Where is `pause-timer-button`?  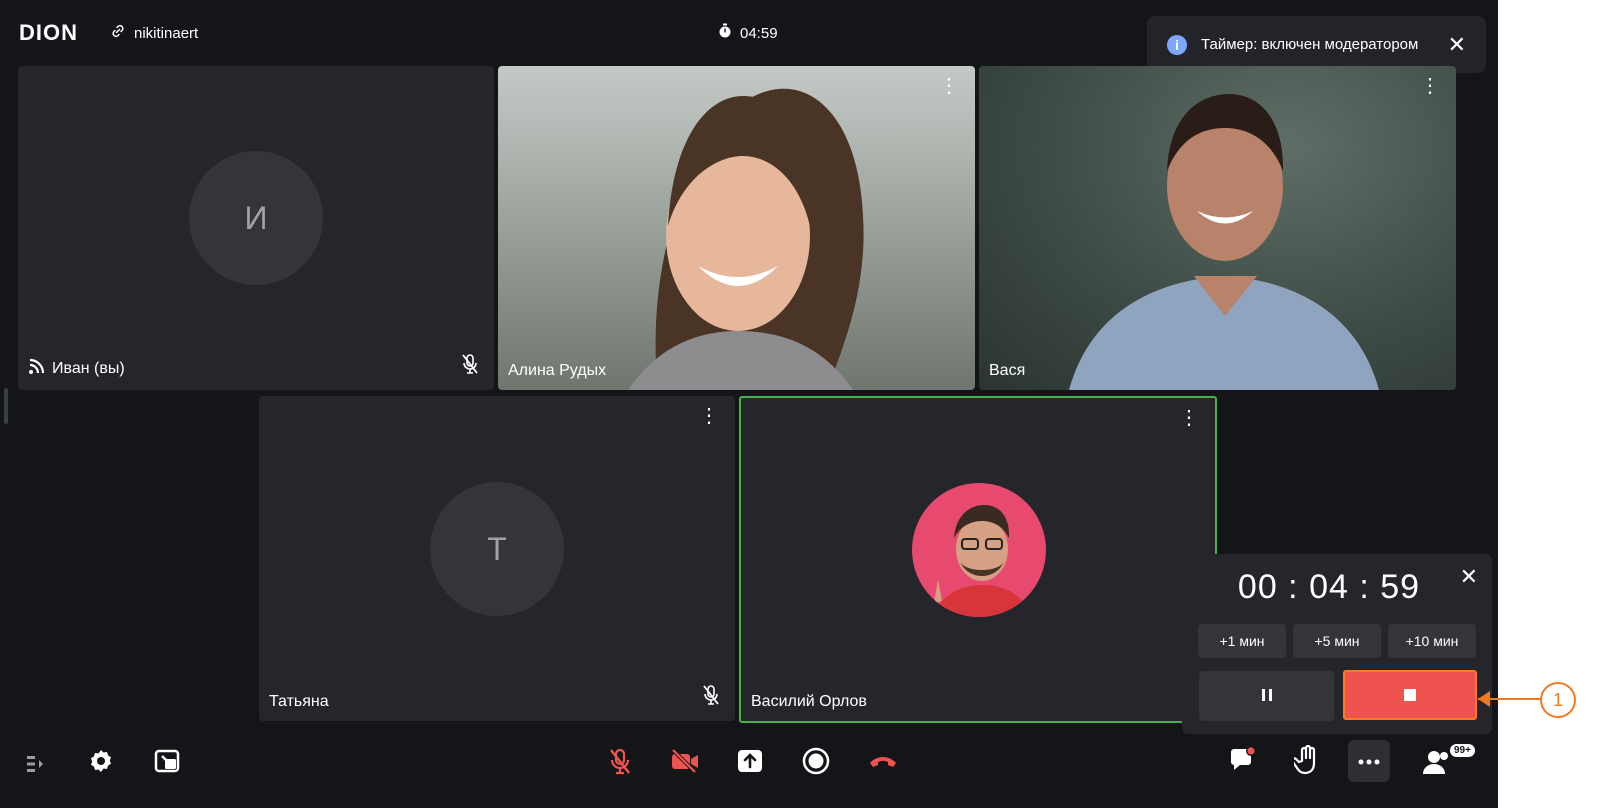 pause-timer-button is located at coordinates (1266, 696).